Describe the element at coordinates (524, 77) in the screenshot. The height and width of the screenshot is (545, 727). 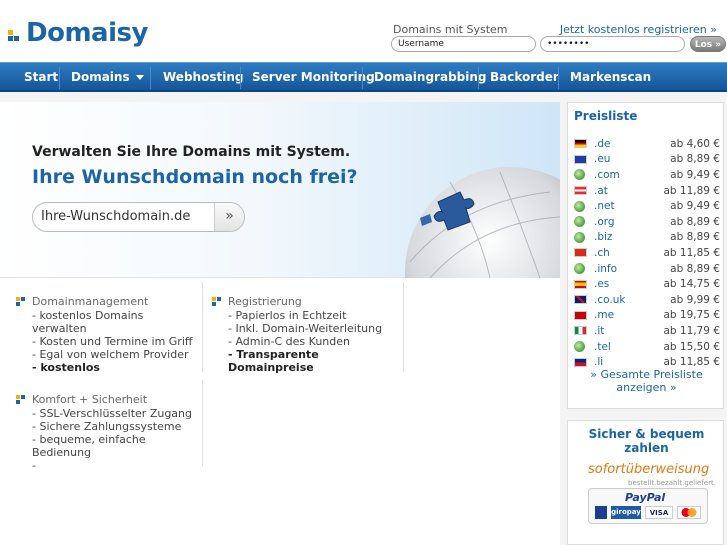
I see `nav-backorder: Backorder` at that location.